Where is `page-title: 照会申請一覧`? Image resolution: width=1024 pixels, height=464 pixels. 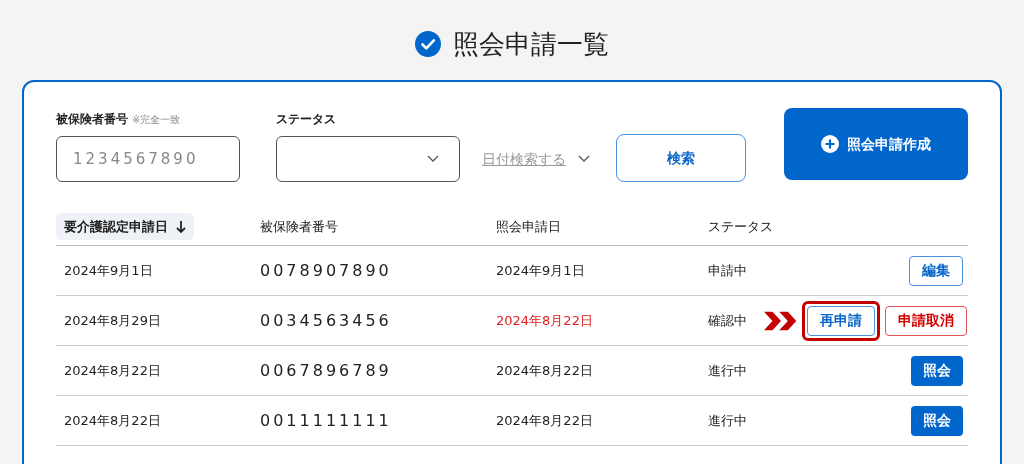
page-title: 照会申請一覧 is located at coordinates (531, 44).